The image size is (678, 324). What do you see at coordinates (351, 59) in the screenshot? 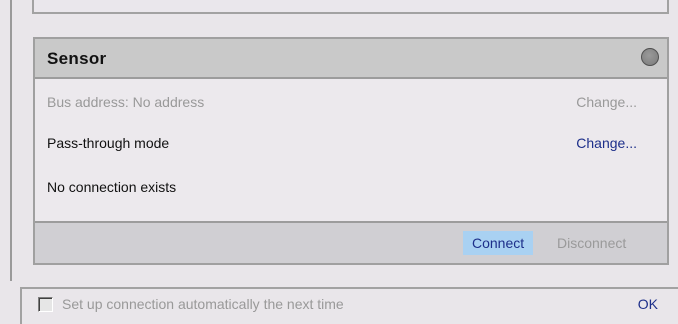
I see `sensor-header: Sensor` at bounding box center [351, 59].